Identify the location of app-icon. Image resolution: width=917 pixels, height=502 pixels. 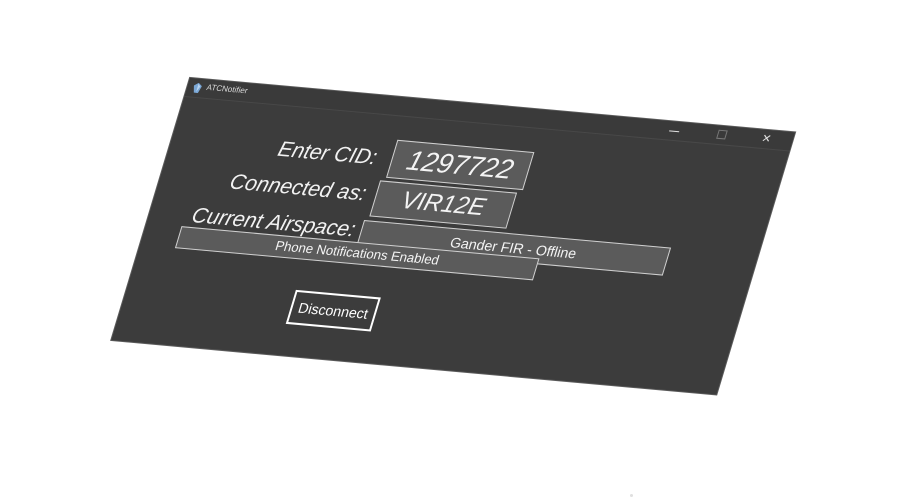
(197, 88).